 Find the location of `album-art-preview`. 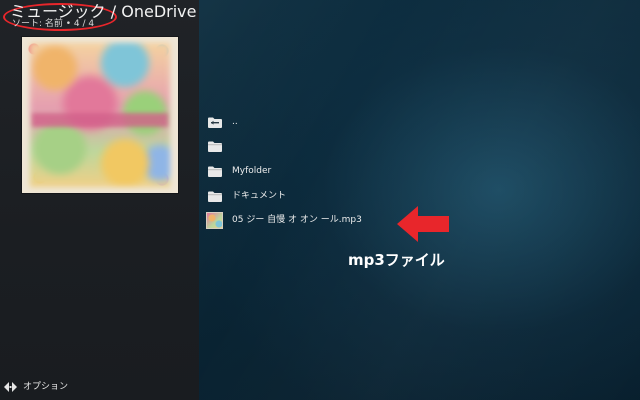

album-art-preview is located at coordinates (100, 115).